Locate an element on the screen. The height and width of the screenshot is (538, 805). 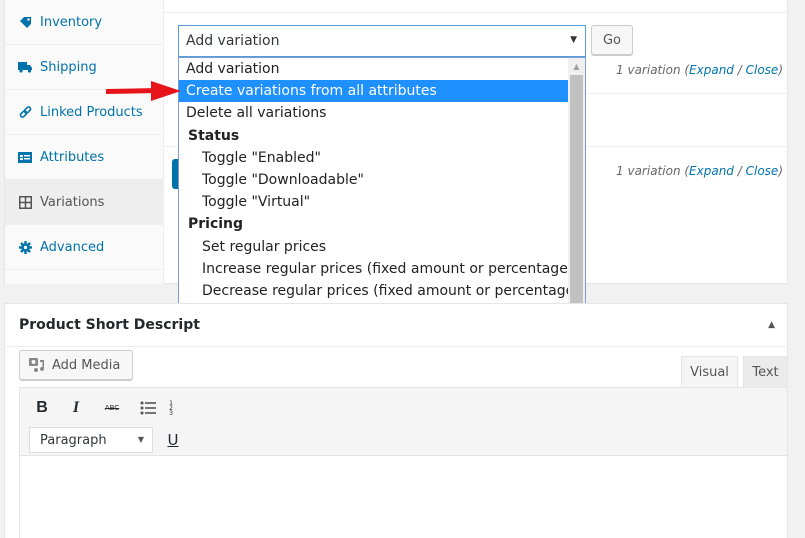
variation-count-top: 1 variation (Expand / Close) is located at coordinates (699, 70).